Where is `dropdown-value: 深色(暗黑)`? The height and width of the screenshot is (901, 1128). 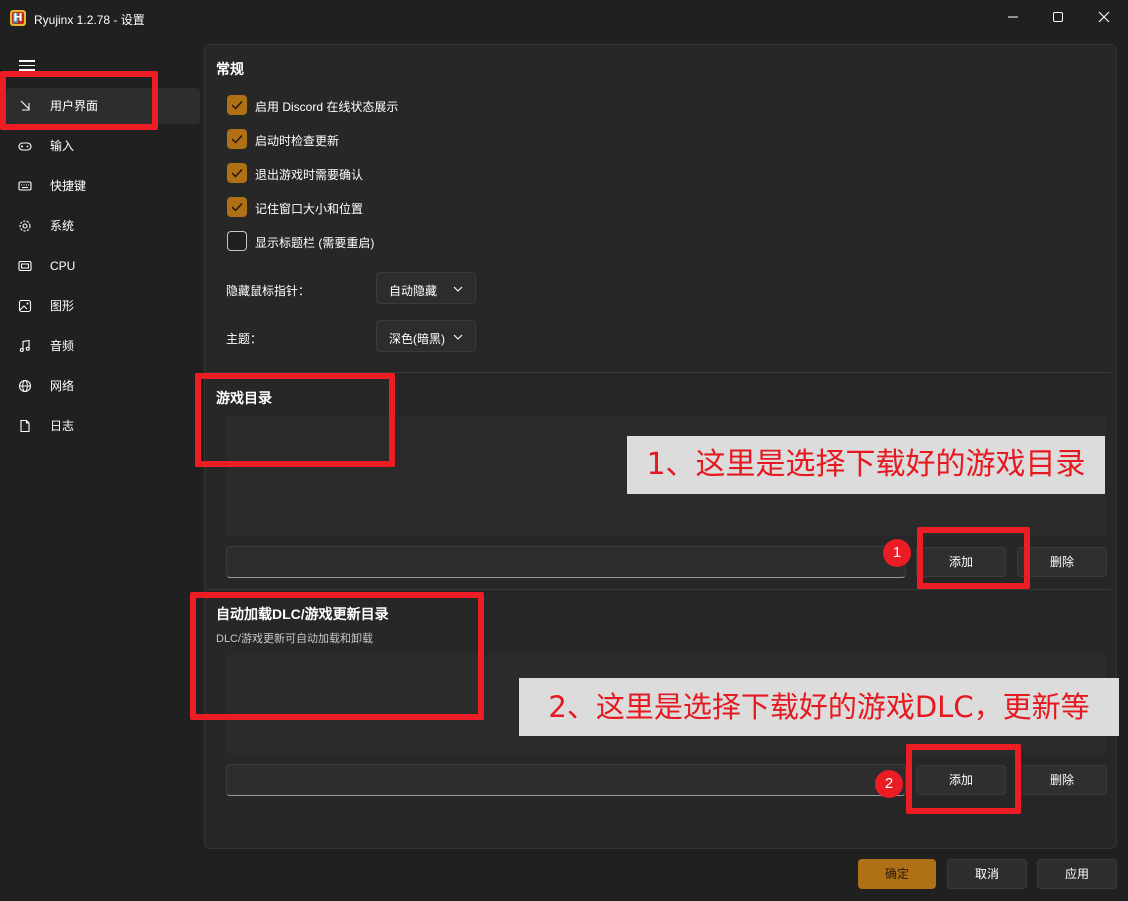
dropdown-value: 深色(暗黑) is located at coordinates (417, 339).